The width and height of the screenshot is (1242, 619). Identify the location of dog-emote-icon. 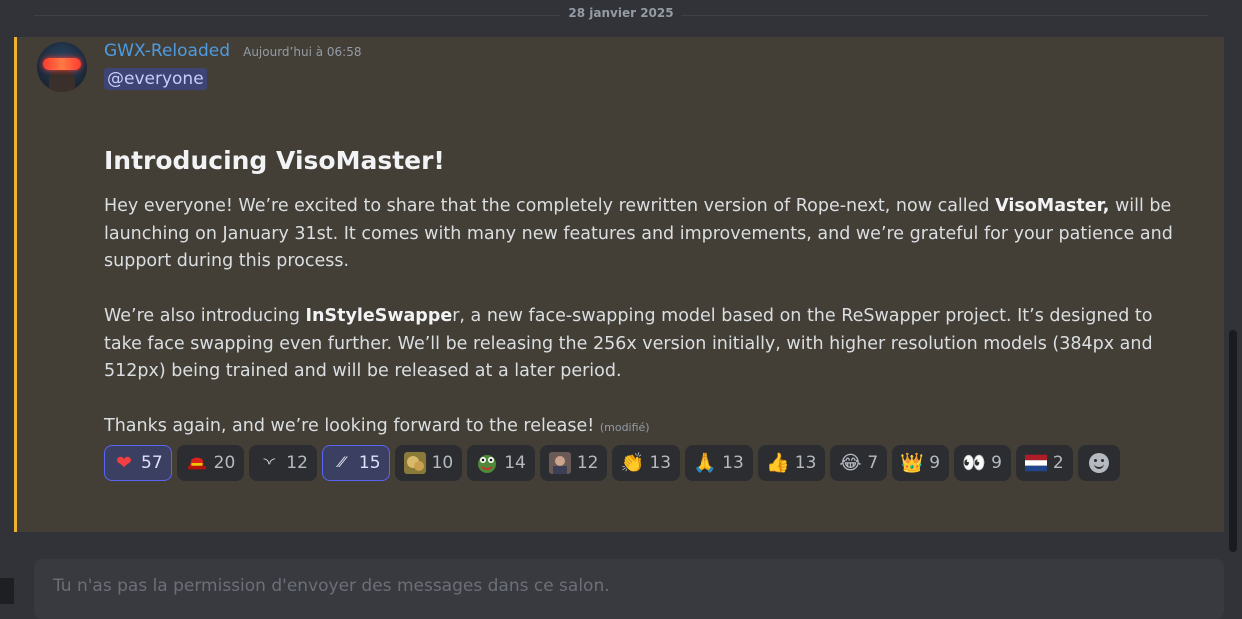
(414, 463).